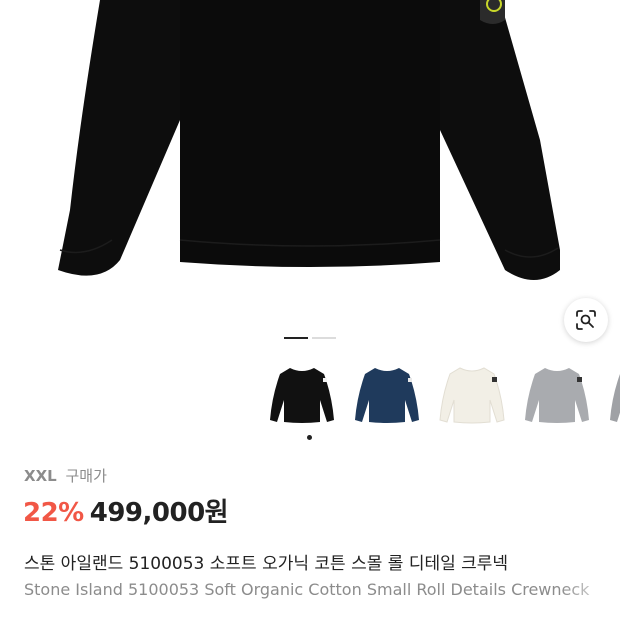  I want to click on price-row: 22% 499,000원, so click(126, 510).